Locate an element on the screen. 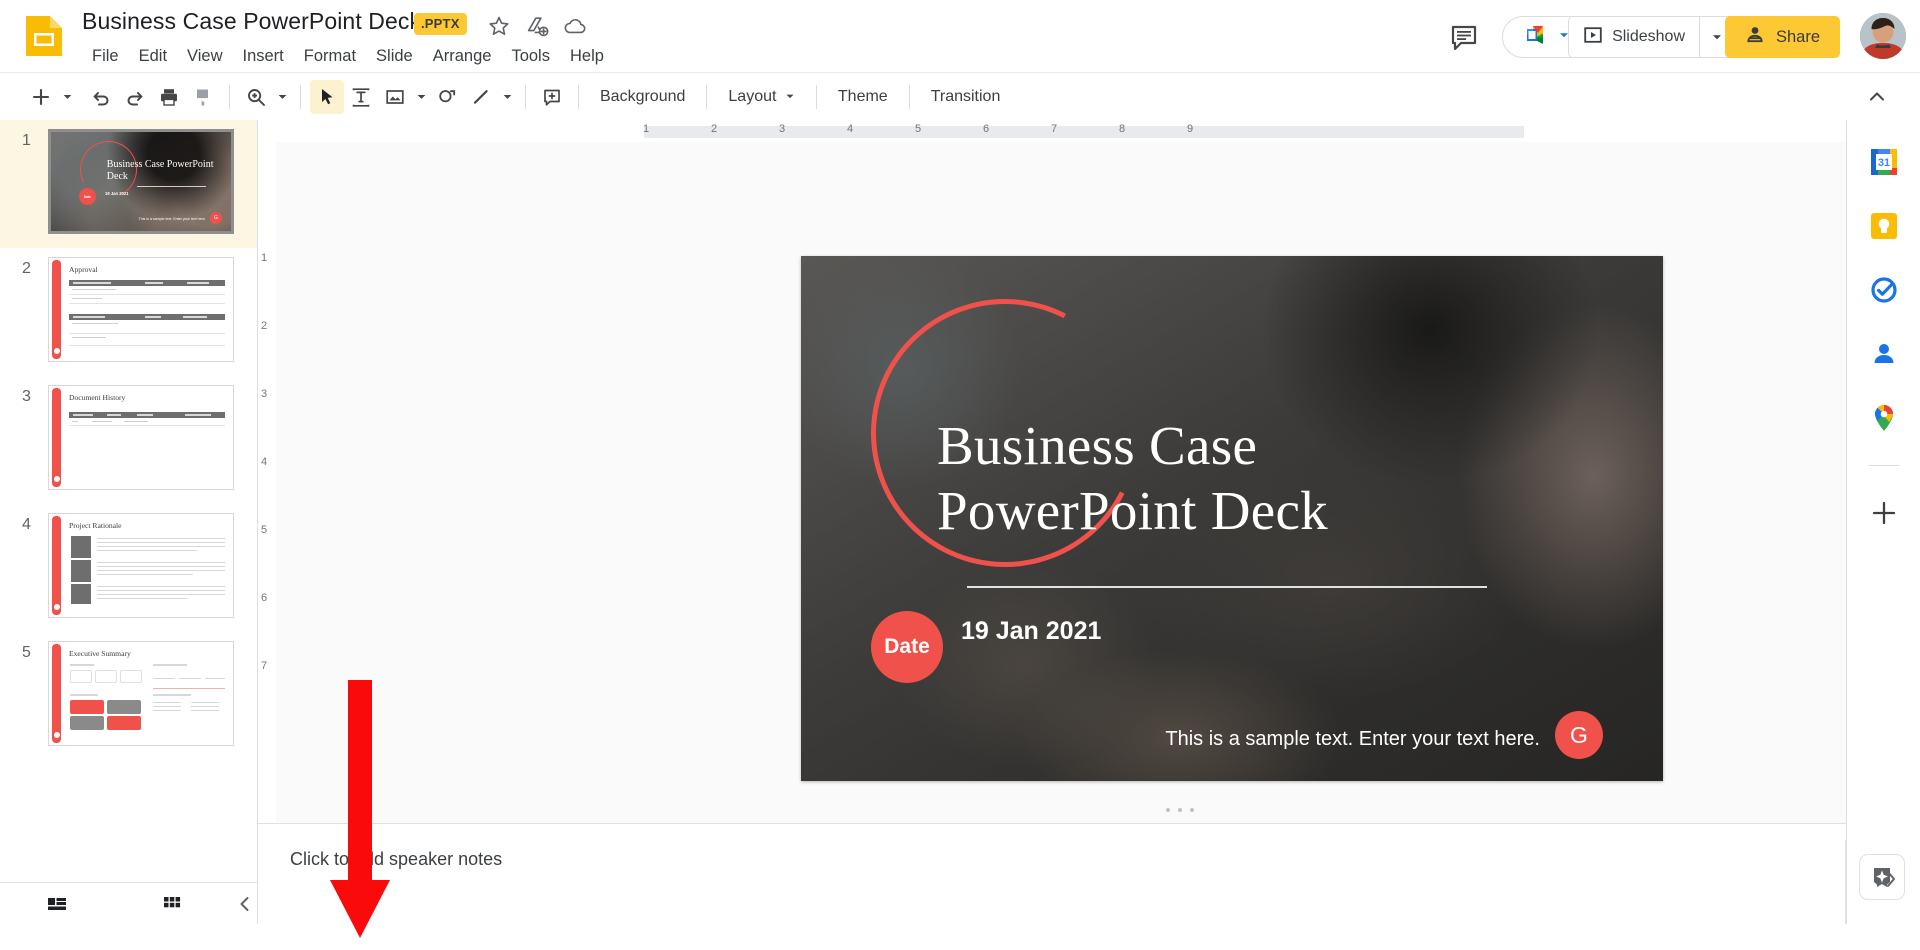 Image resolution: width=1920 pixels, height=950 pixels. canvas-resize-handle is located at coordinates (1180, 810).